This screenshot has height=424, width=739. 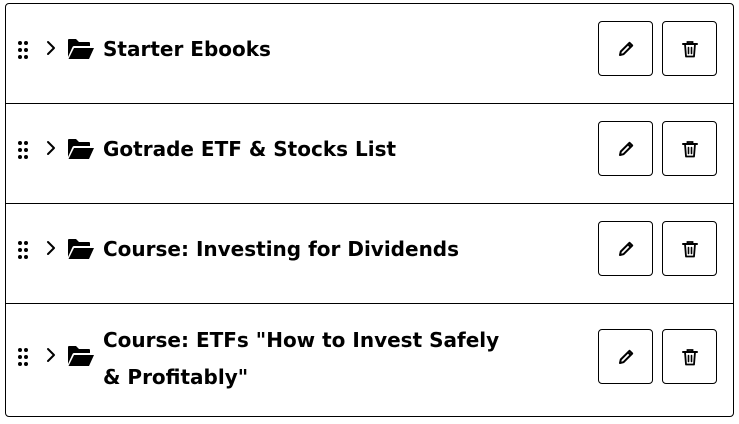 I want to click on folder-title: Course: Investing for Dividends, so click(x=281, y=249).